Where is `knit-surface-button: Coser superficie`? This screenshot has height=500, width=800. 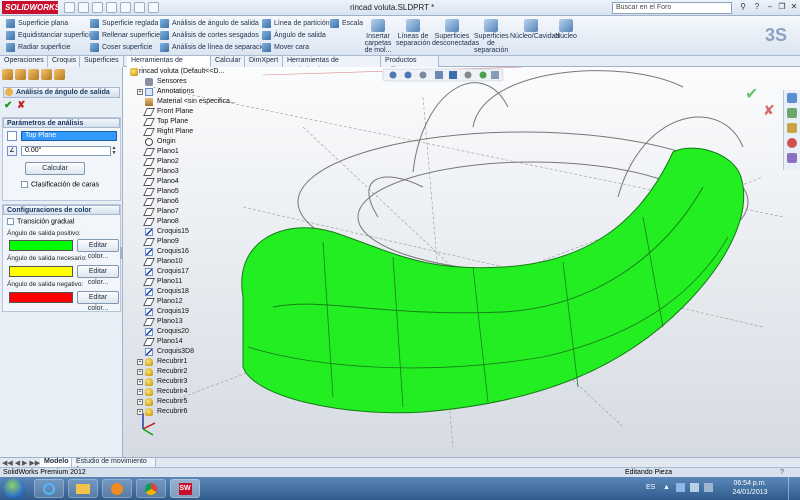 knit-surface-button: Coser superficie is located at coordinates (121, 47).